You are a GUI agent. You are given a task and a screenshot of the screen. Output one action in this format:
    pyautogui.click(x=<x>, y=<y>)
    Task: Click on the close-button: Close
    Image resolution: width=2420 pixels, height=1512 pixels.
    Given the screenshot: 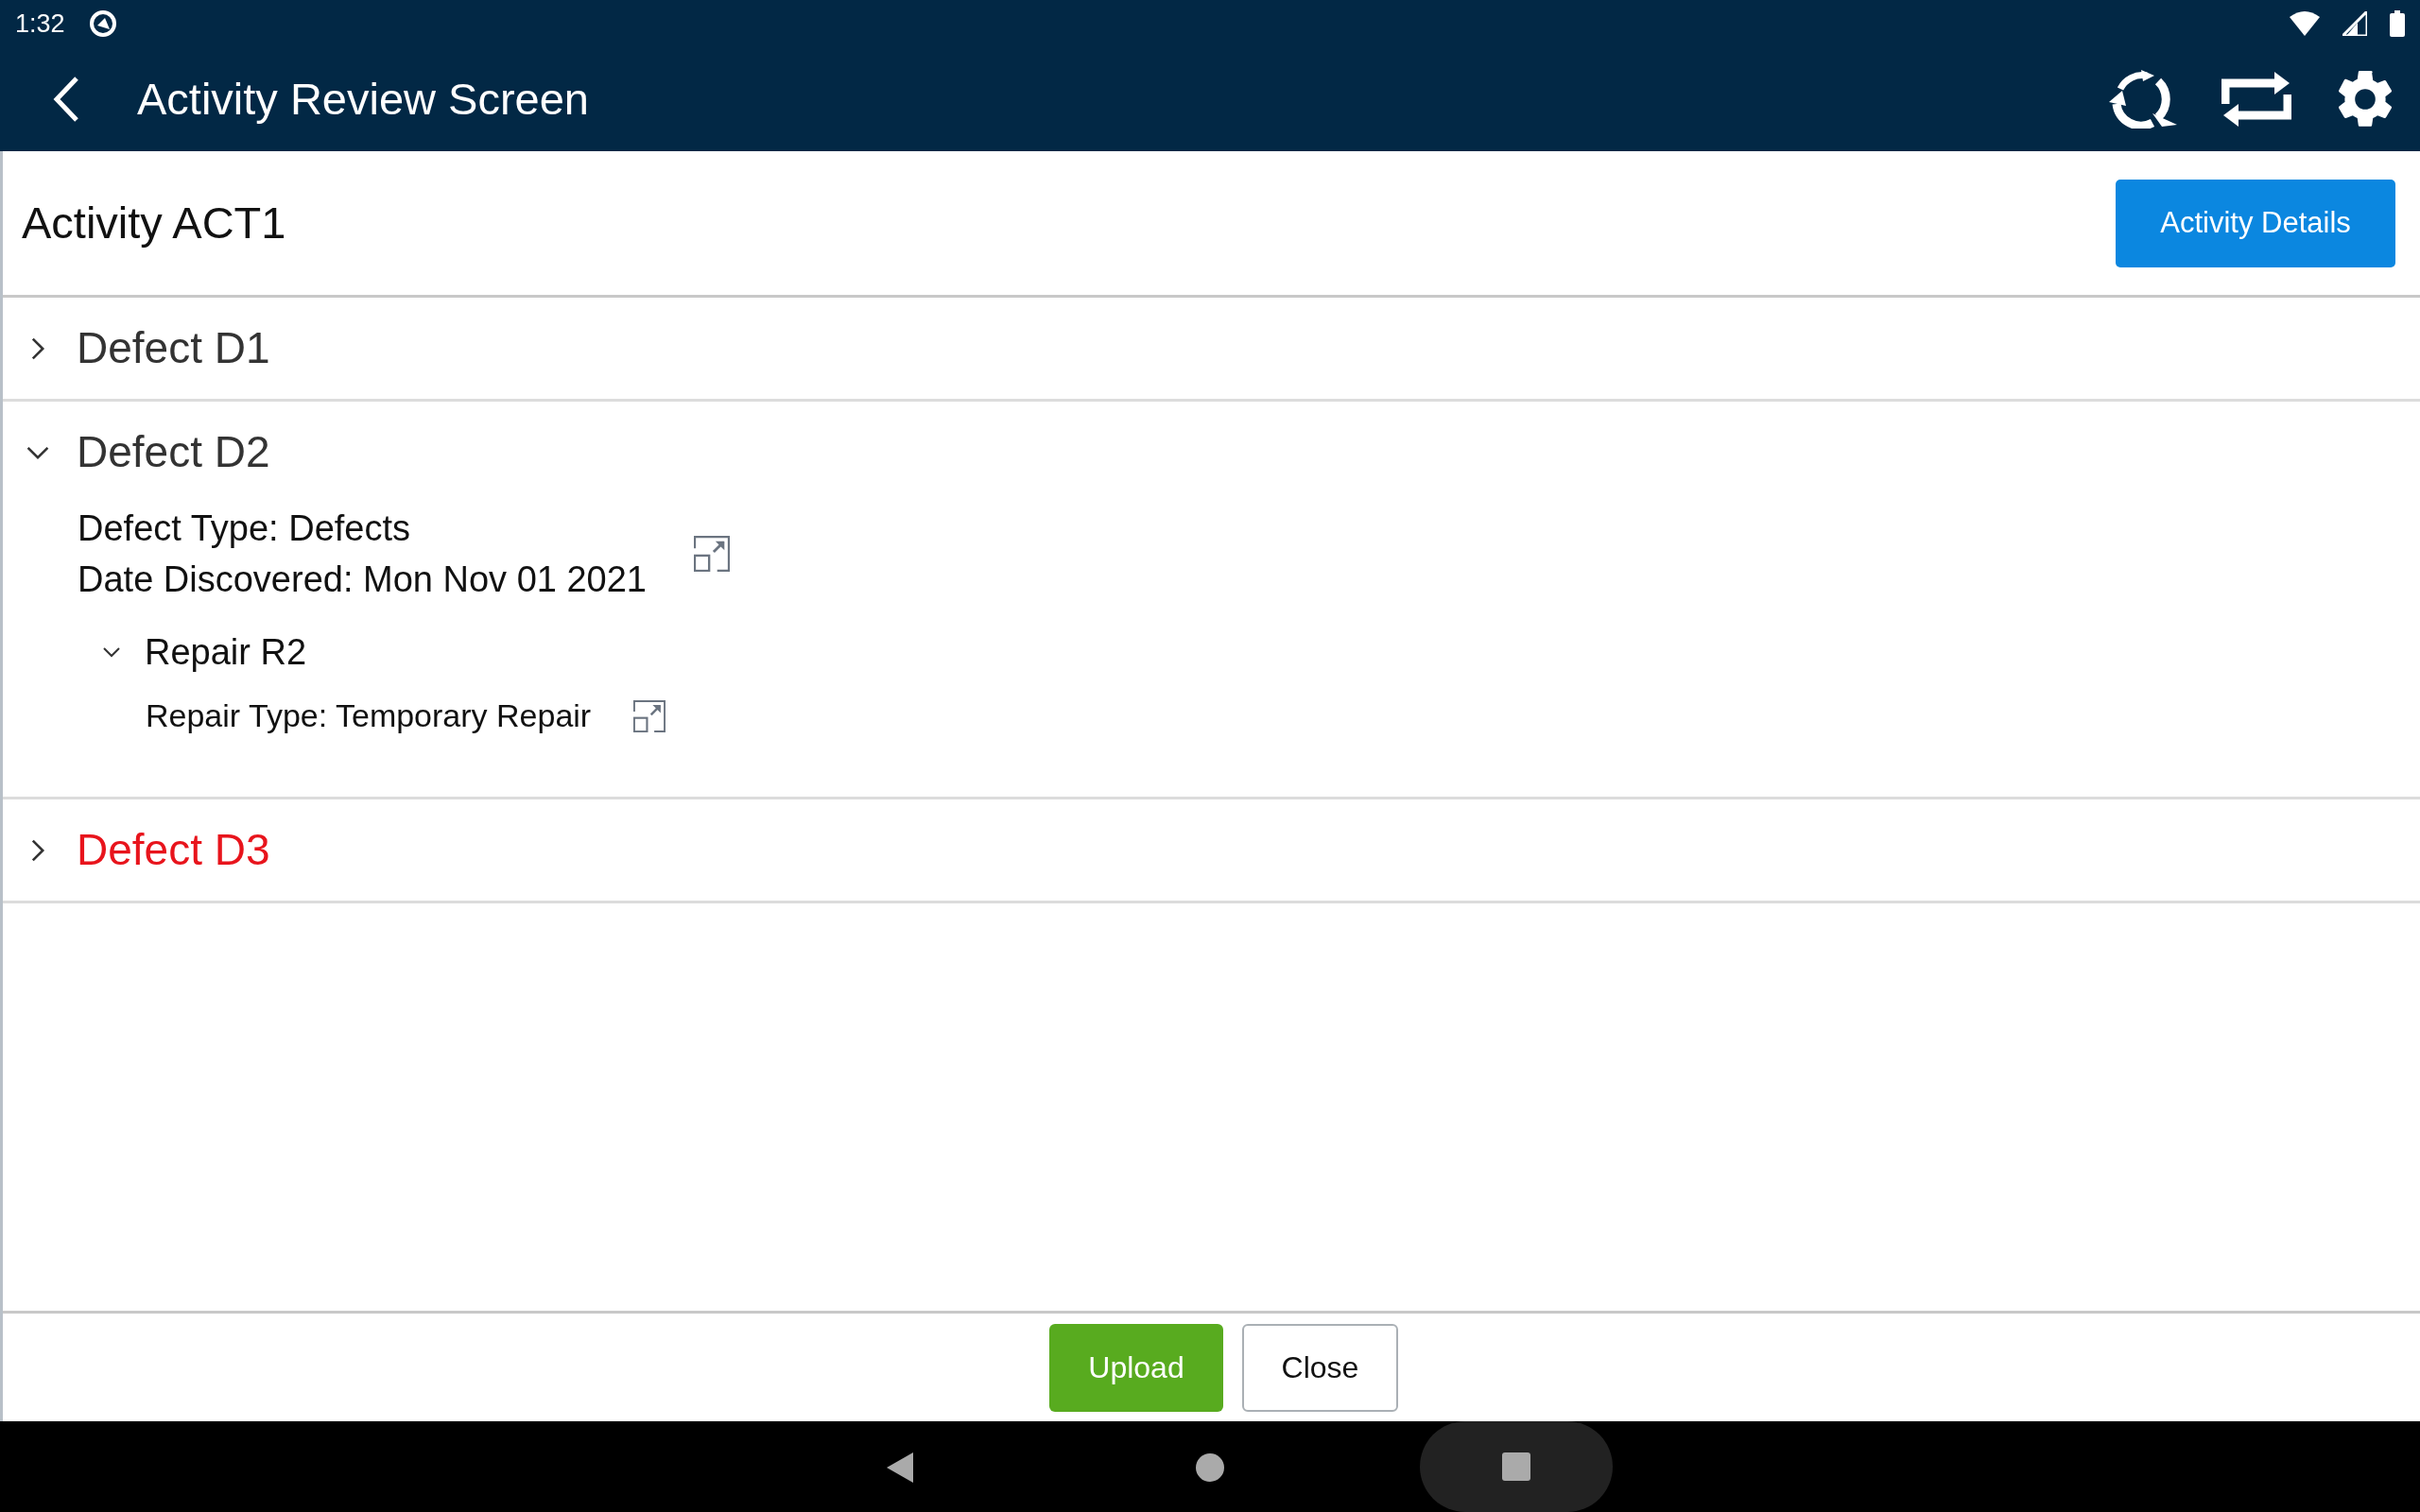 What is the action you would take?
    pyautogui.click(x=1320, y=1367)
    